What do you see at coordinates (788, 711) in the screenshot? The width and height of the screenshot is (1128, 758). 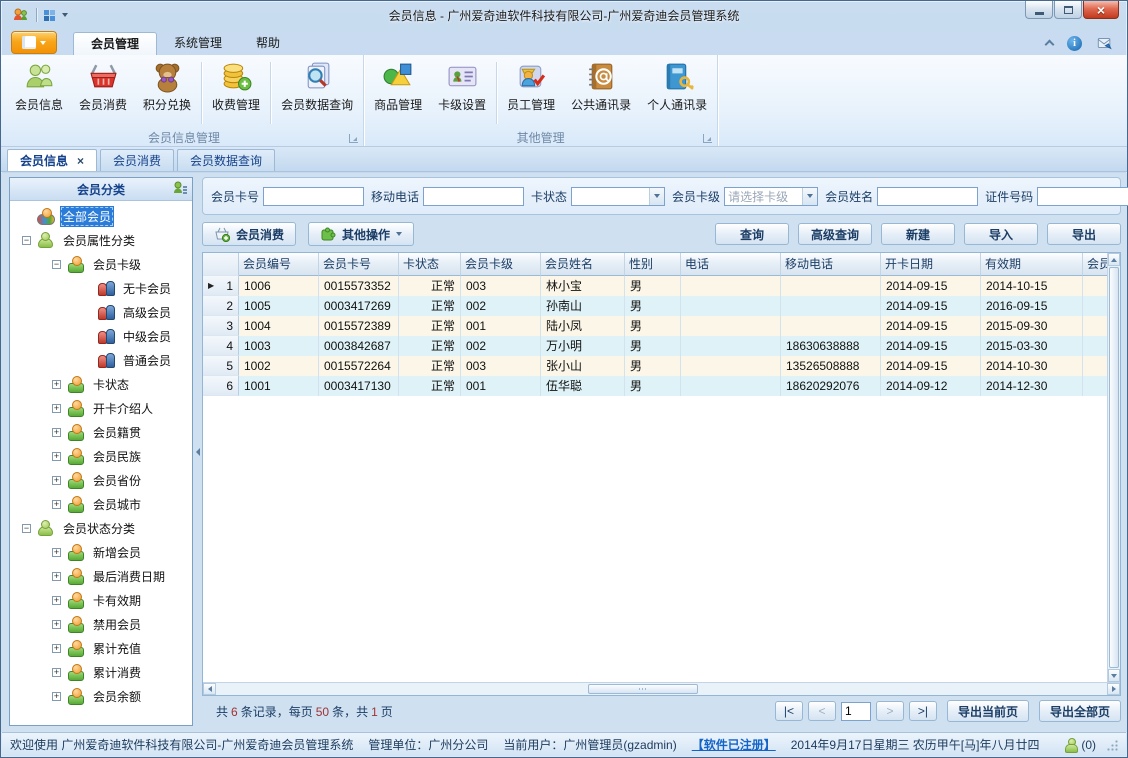 I see `first-page-button: |<` at bounding box center [788, 711].